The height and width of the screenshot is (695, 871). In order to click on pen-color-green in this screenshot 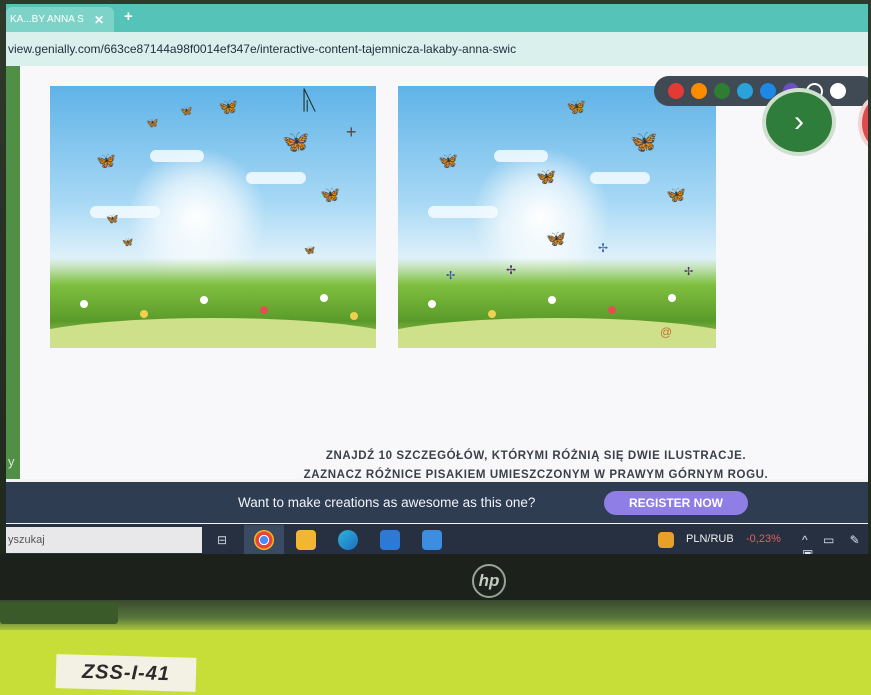, I will do `click(722, 91)`.